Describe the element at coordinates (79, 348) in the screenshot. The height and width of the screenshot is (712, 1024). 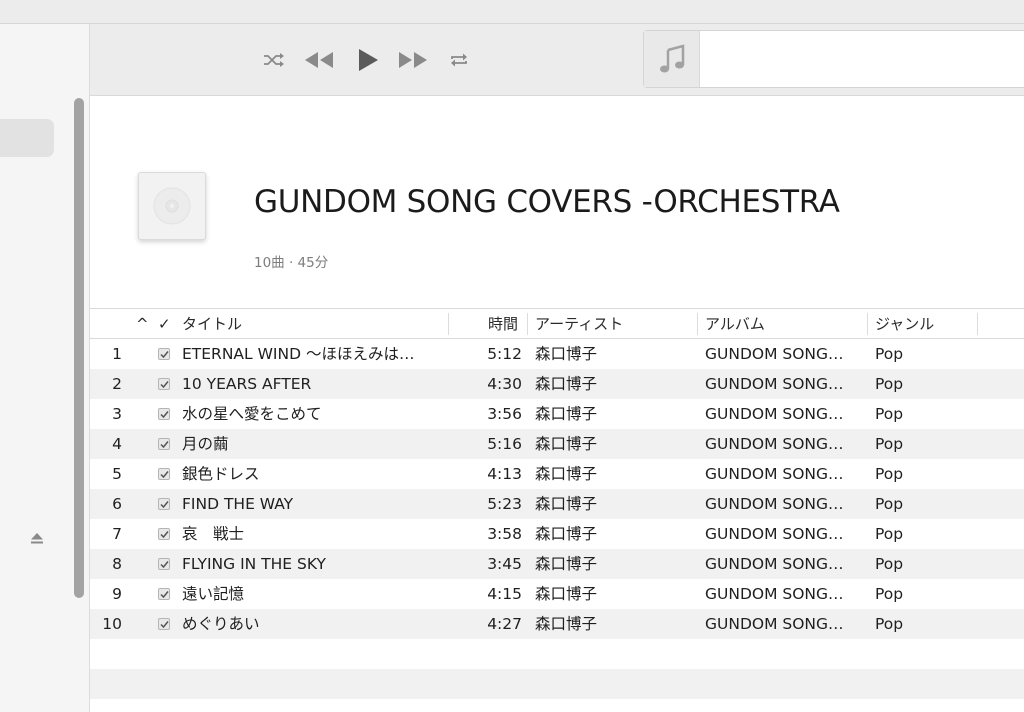
I see `sidebar-scrollbar` at that location.